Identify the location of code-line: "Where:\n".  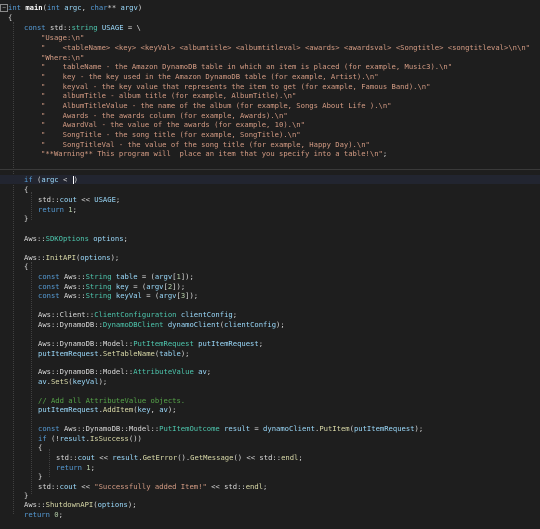
(62, 57).